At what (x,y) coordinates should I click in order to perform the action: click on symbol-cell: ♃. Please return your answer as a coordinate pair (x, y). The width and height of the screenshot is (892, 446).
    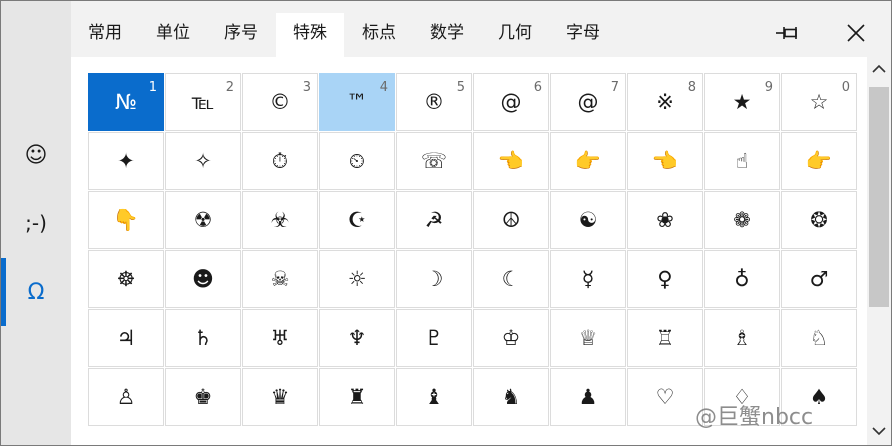
    Looking at the image, I should click on (126, 338).